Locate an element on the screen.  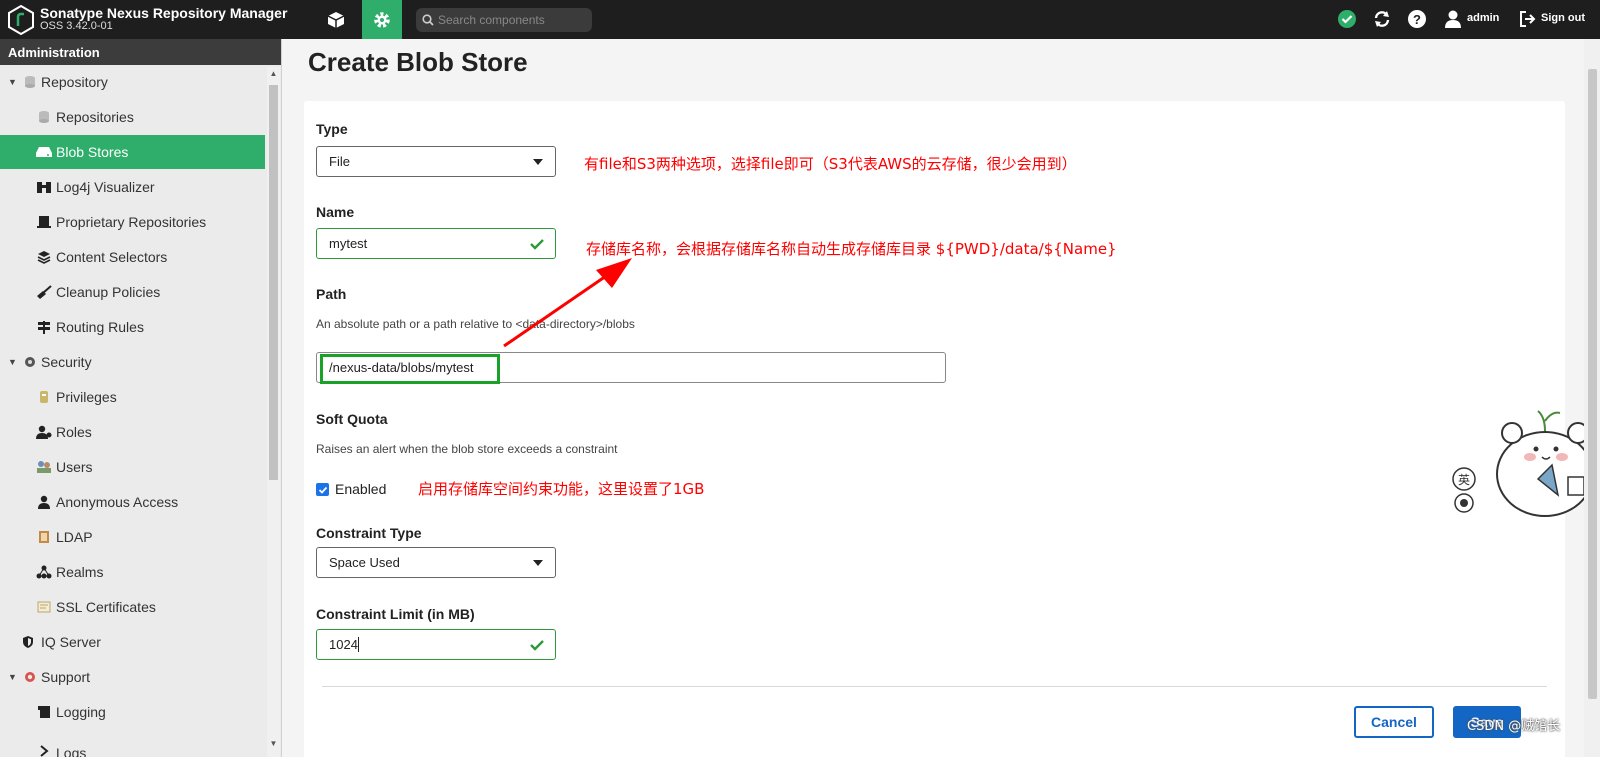
type-select: File is located at coordinates (436, 161).